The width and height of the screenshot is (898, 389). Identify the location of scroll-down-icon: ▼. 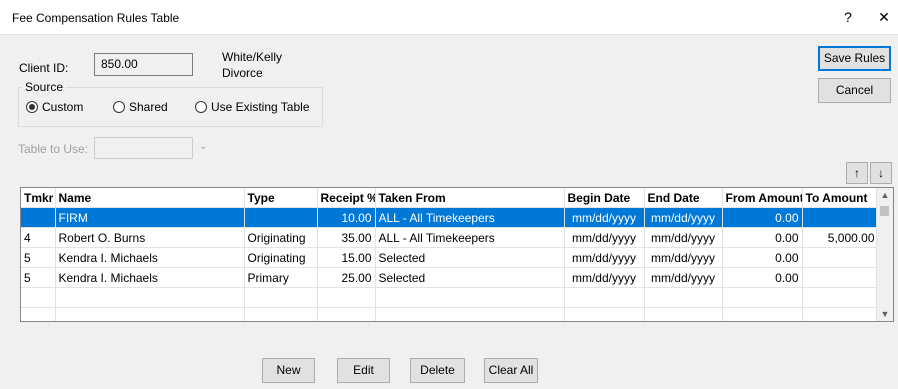
(885, 314).